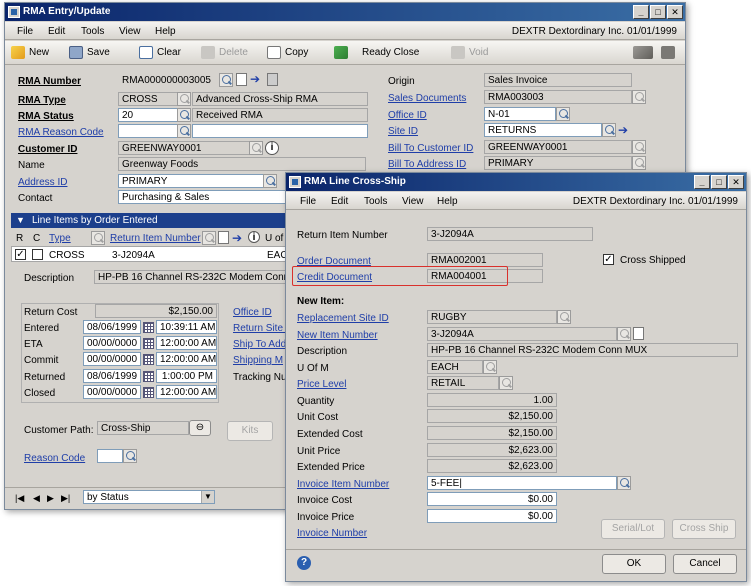 This screenshot has height=586, width=751. Describe the element at coordinates (61, 132) in the screenshot. I see `rma-reason-code-link: RMA Reason Code` at that location.